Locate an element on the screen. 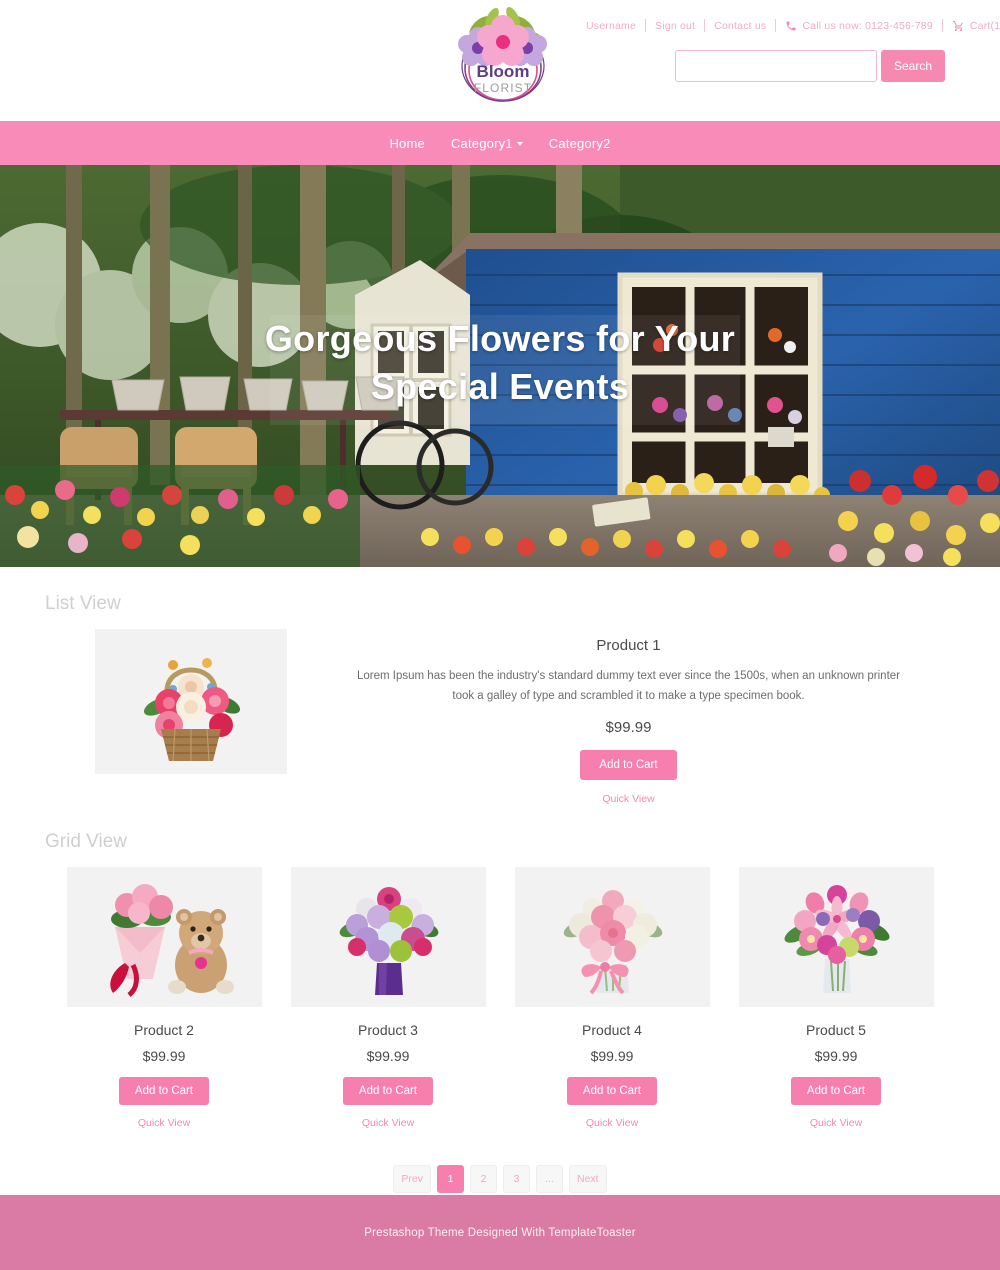 The width and height of the screenshot is (1000, 1270). product-4-name: Product 4 is located at coordinates (612, 1029).